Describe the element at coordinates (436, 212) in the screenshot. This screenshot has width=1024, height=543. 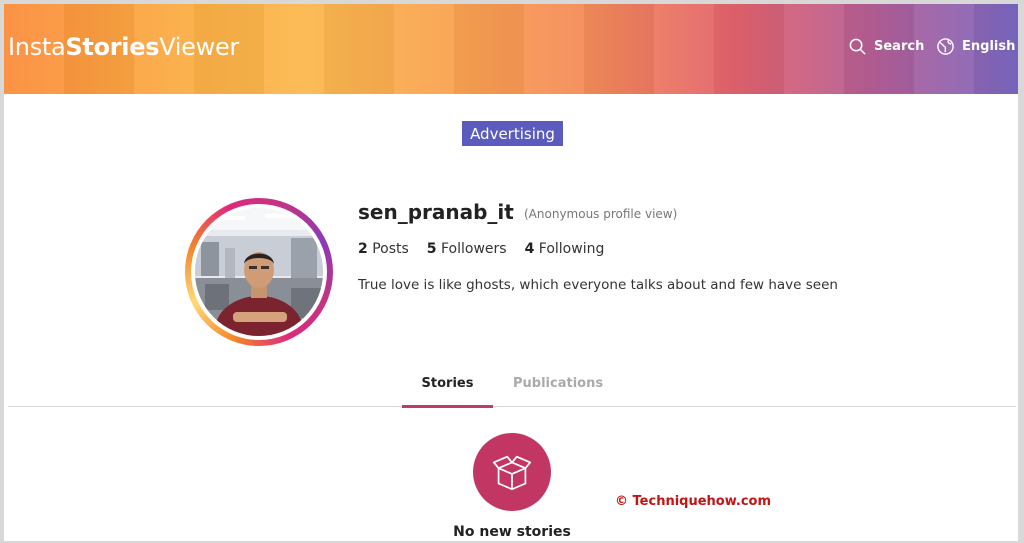
I see `profile-username: sen_pranab_it` at that location.